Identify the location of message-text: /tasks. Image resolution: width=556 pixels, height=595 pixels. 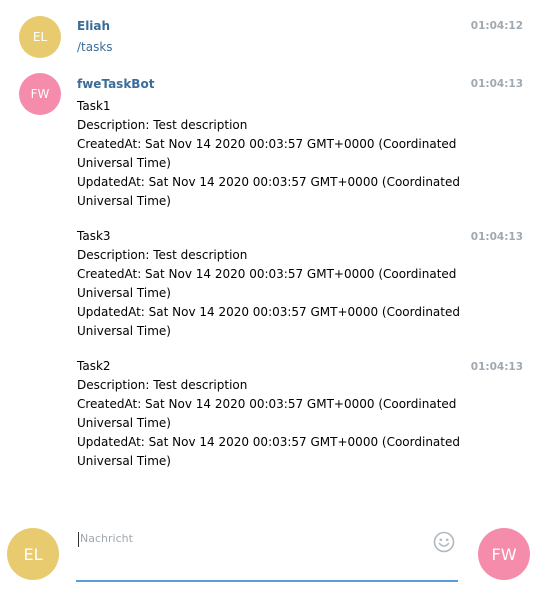
(272, 47).